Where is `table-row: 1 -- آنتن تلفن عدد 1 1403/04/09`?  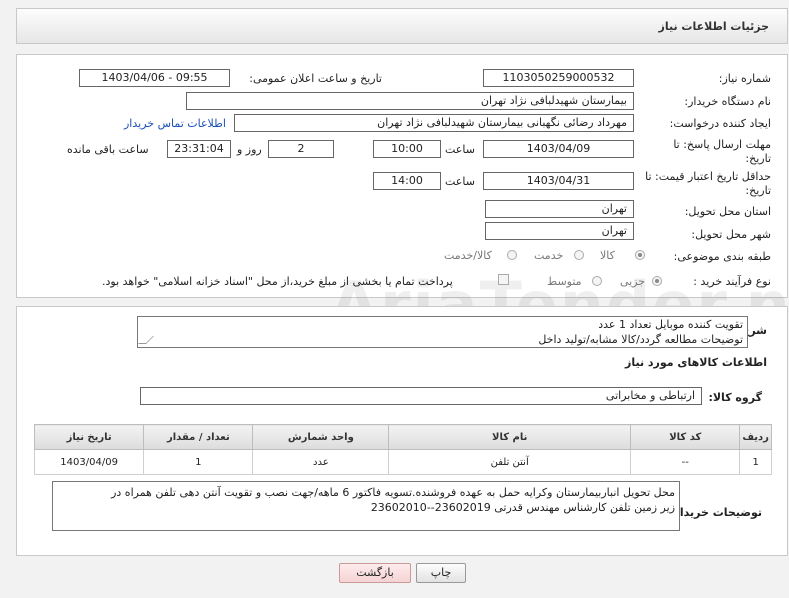 table-row: 1 -- آنتن تلفن عدد 1 1403/04/09 is located at coordinates (402, 462).